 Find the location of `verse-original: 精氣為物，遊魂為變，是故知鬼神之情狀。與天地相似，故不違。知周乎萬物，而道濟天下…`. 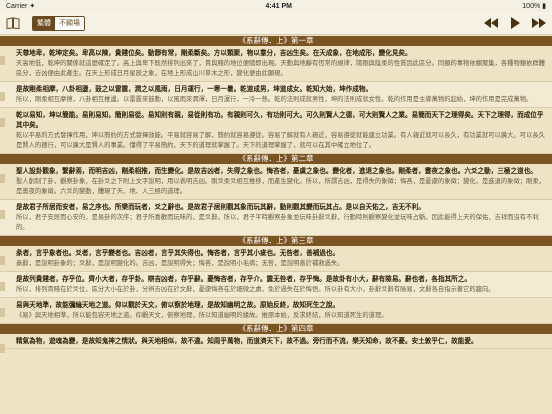

verse-original: 精氣為物，遊魂為變，是故知鬼神之情狀。與天地相似，故不違。知周乎萬物，而道濟天下… is located at coordinates (247, 341).